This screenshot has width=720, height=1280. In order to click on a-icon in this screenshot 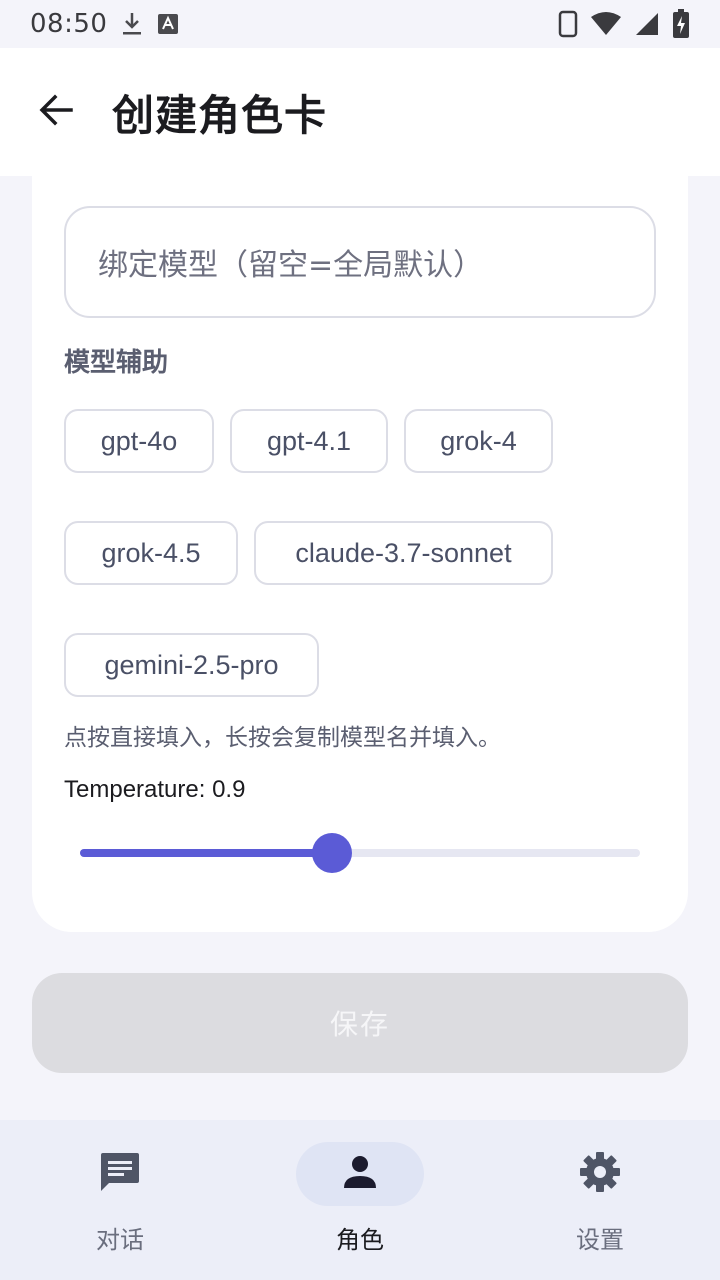, I will do `click(168, 24)`.